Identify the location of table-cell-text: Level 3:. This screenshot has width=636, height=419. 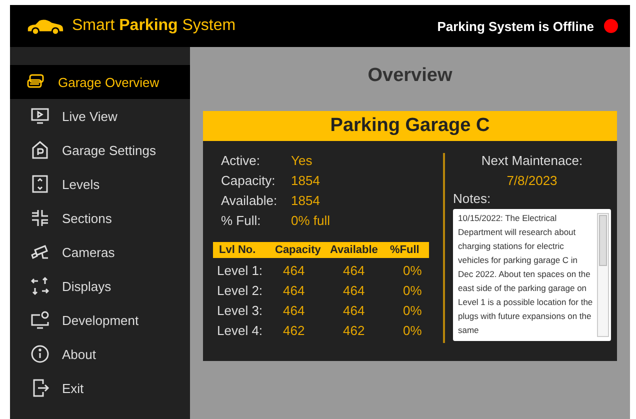
(240, 310).